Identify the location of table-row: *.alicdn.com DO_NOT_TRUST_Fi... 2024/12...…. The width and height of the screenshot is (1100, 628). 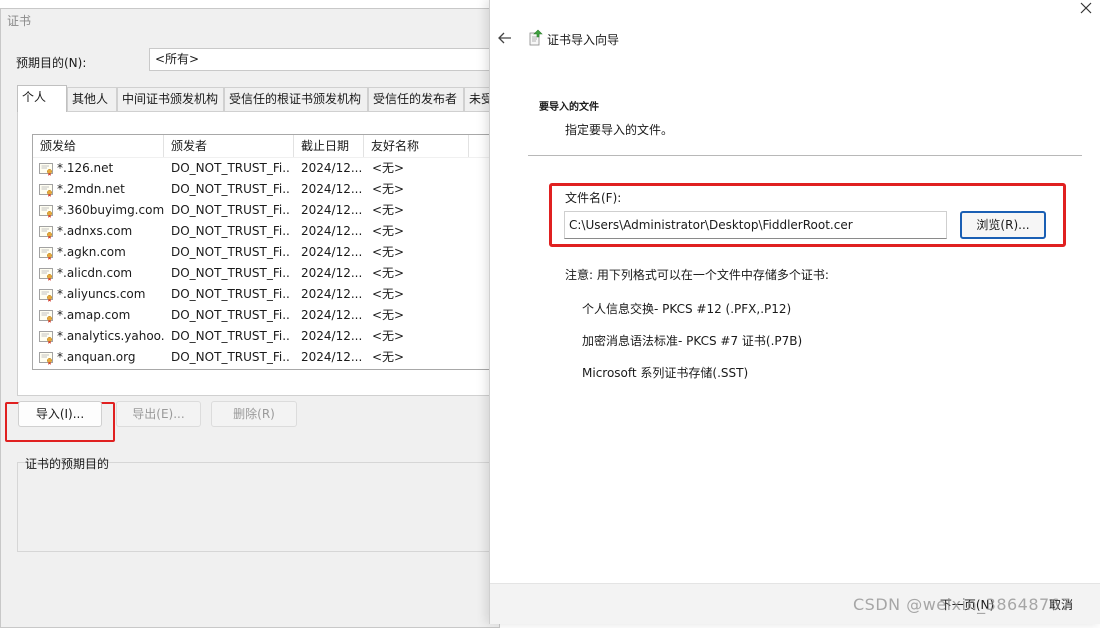
(267, 273).